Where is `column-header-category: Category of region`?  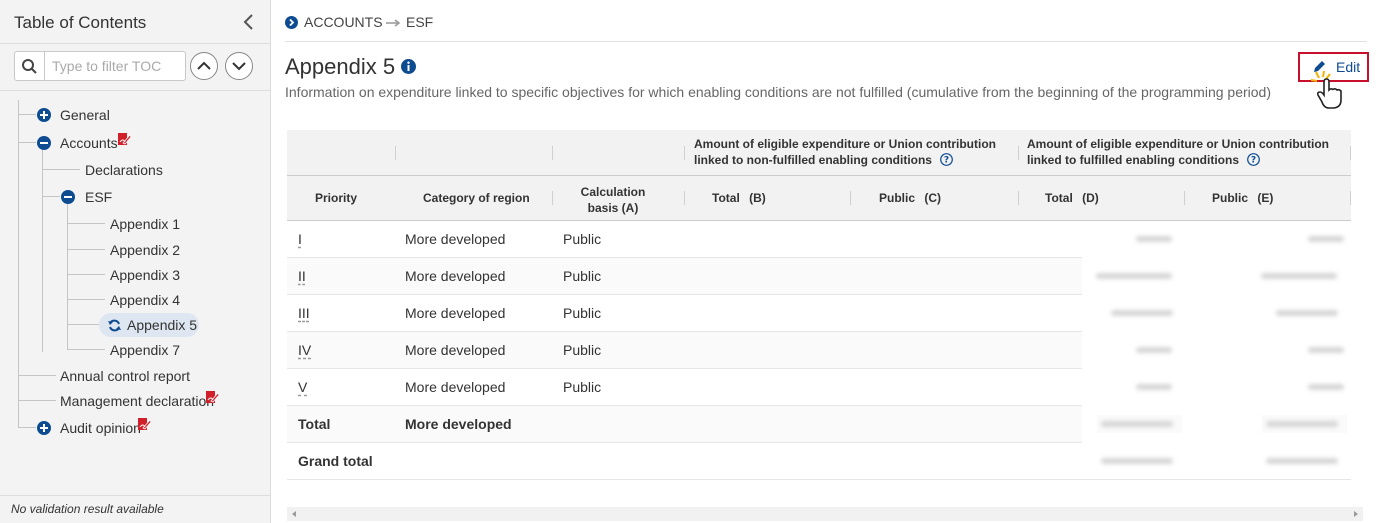 column-header-category: Category of region is located at coordinates (476, 198).